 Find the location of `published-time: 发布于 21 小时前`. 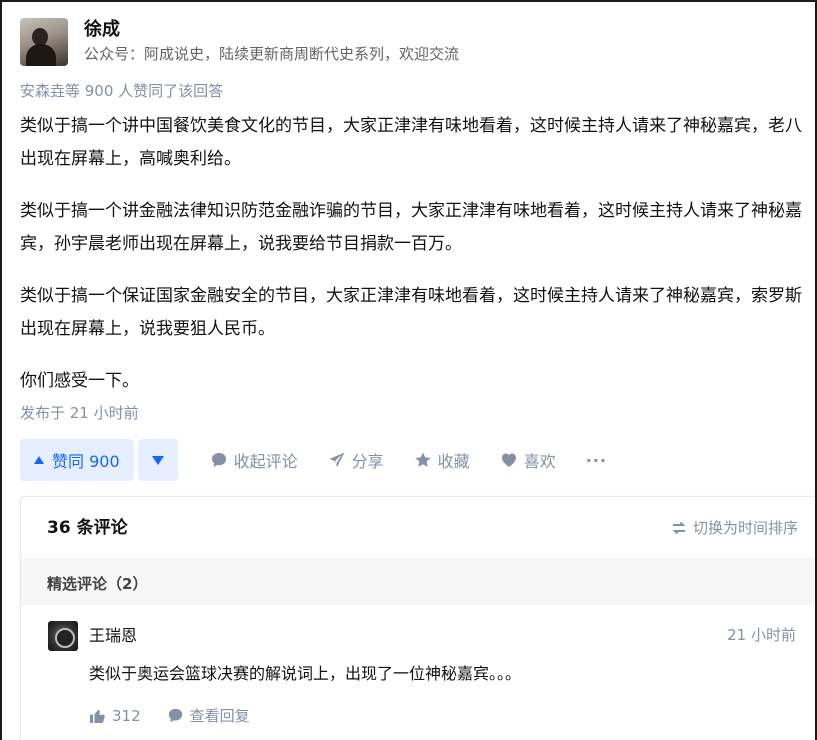

published-time: 发布于 21 小时前 is located at coordinates (79, 413).